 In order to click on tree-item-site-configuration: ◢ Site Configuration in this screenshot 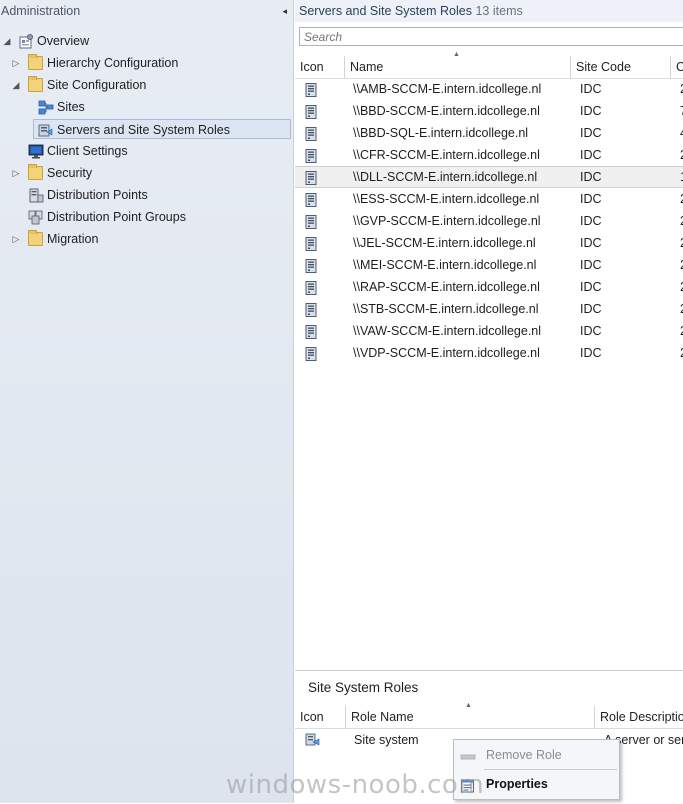, I will do `click(147, 85)`.